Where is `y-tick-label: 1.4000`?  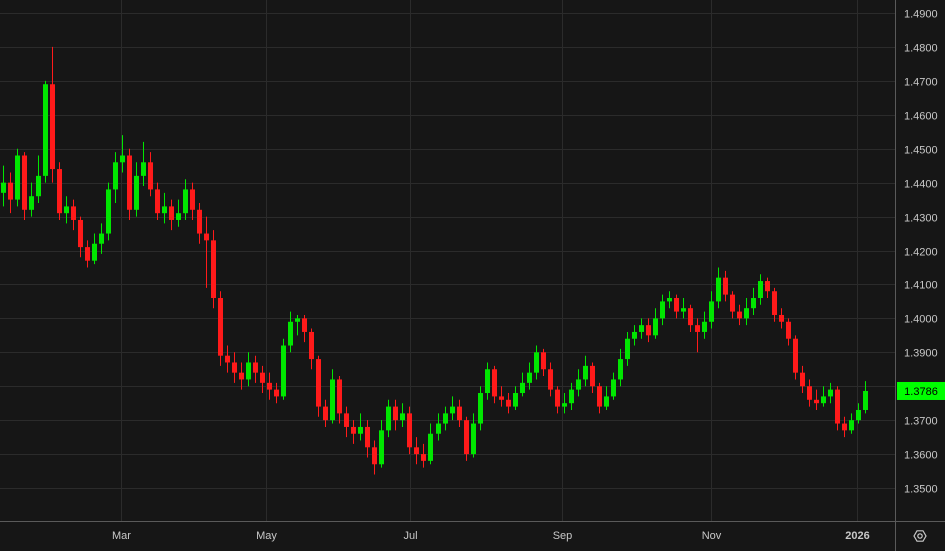
y-tick-label: 1.4000 is located at coordinates (921, 320).